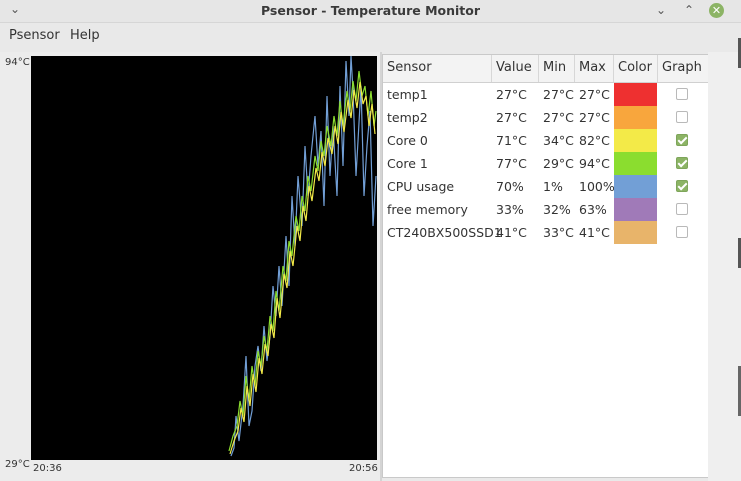 This screenshot has height=481, width=741. I want to click on sensor-min: 34°C, so click(558, 140).